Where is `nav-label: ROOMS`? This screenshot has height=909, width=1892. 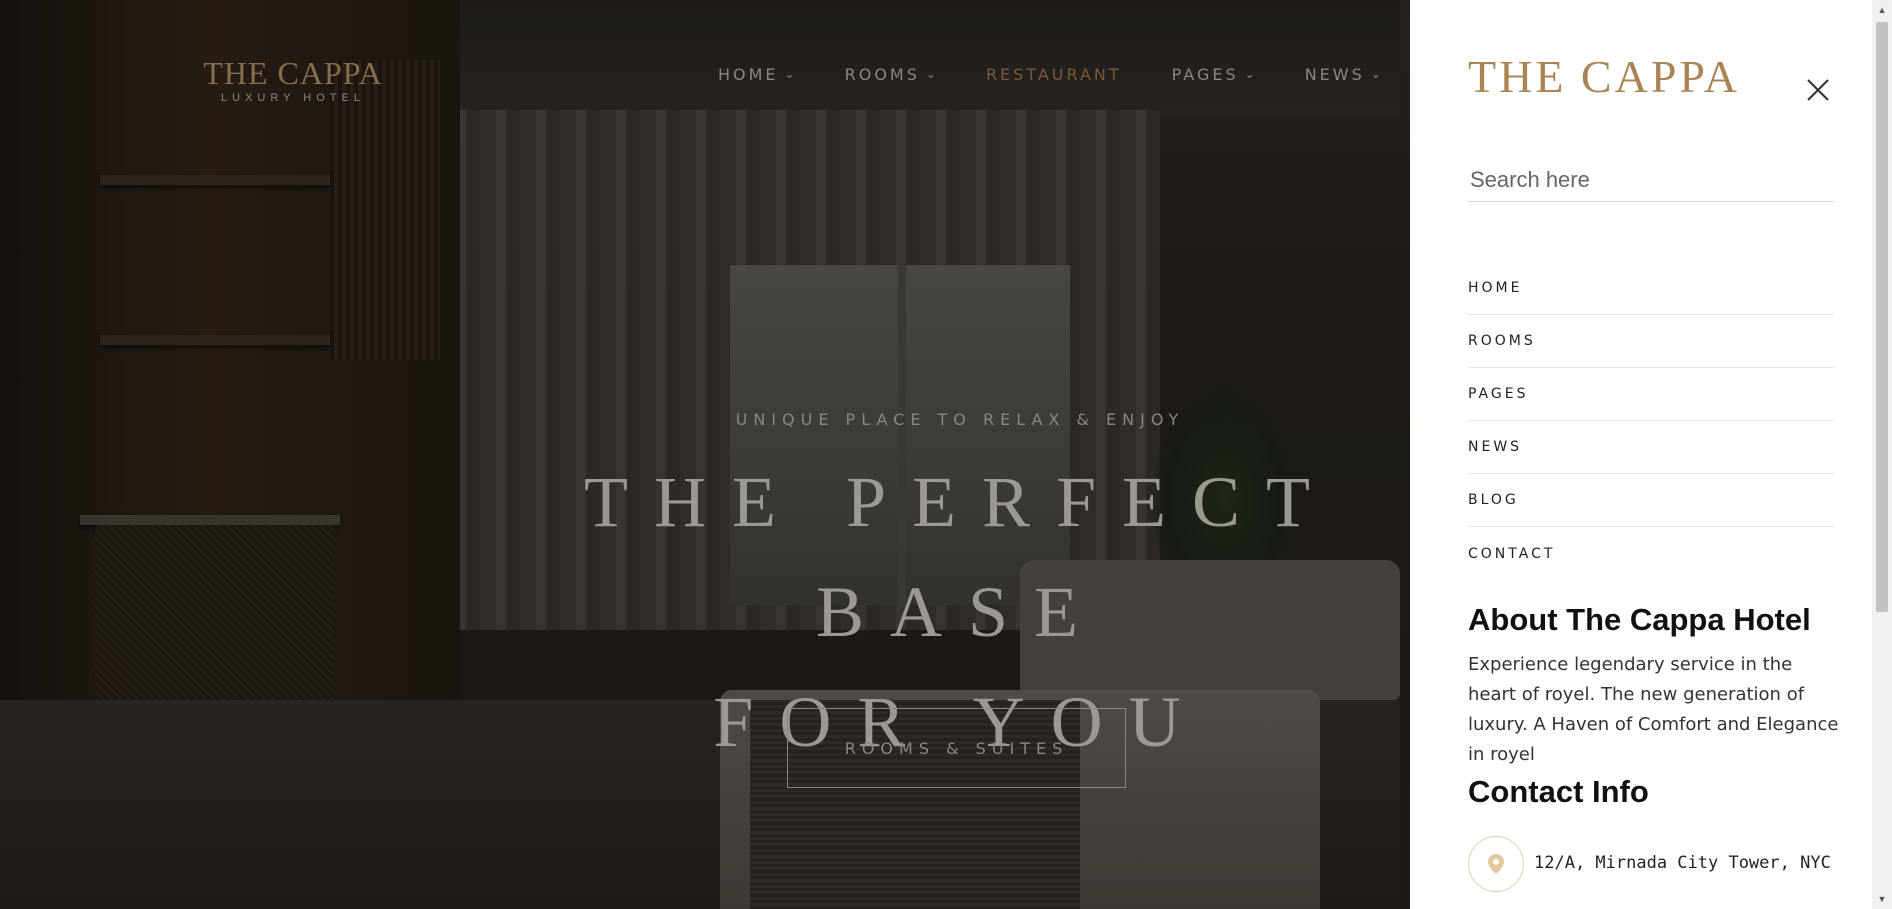 nav-label: ROOMS is located at coordinates (882, 74).